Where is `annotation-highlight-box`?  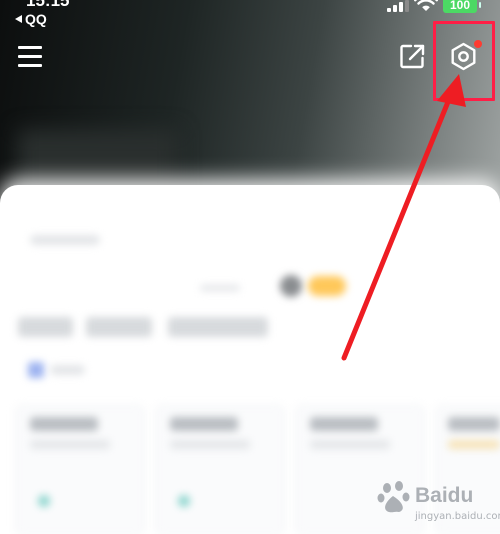
annotation-highlight-box is located at coordinates (464, 61).